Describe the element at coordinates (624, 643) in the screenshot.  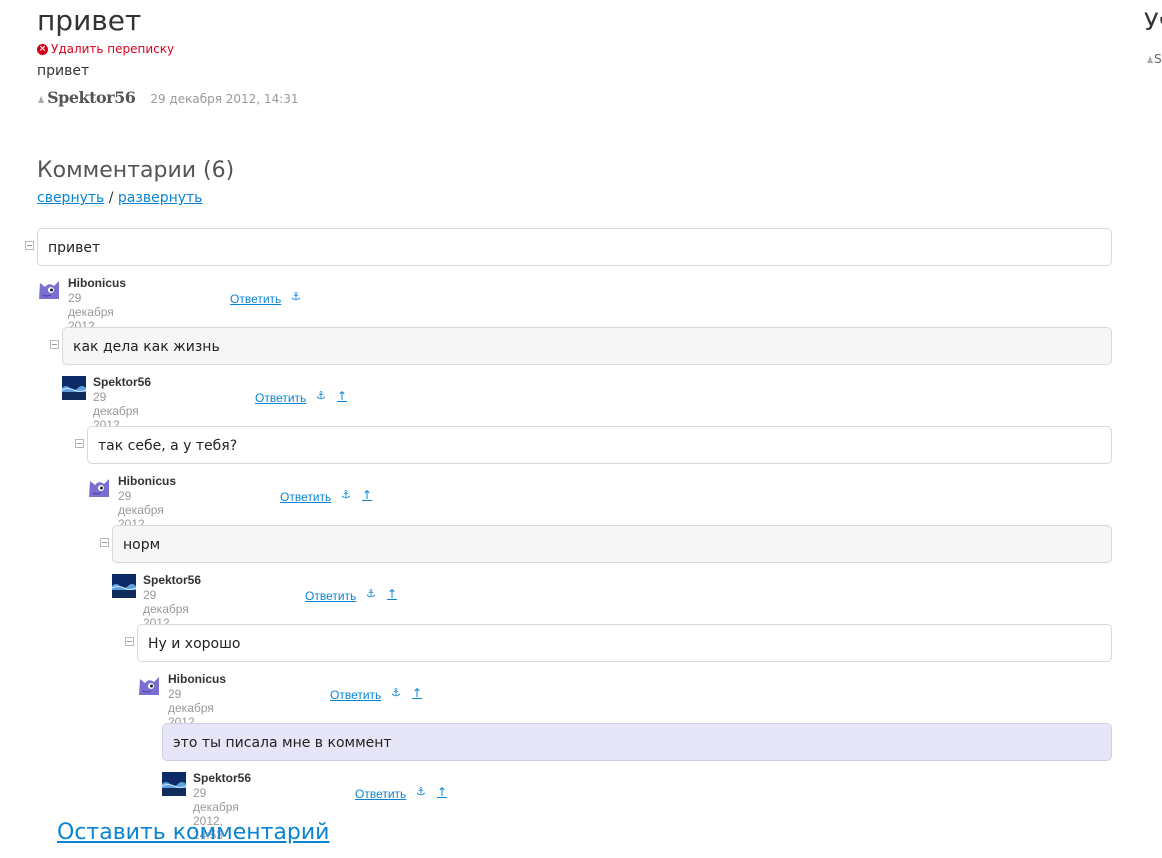
I see `comment-text: Ну и хорошо` at that location.